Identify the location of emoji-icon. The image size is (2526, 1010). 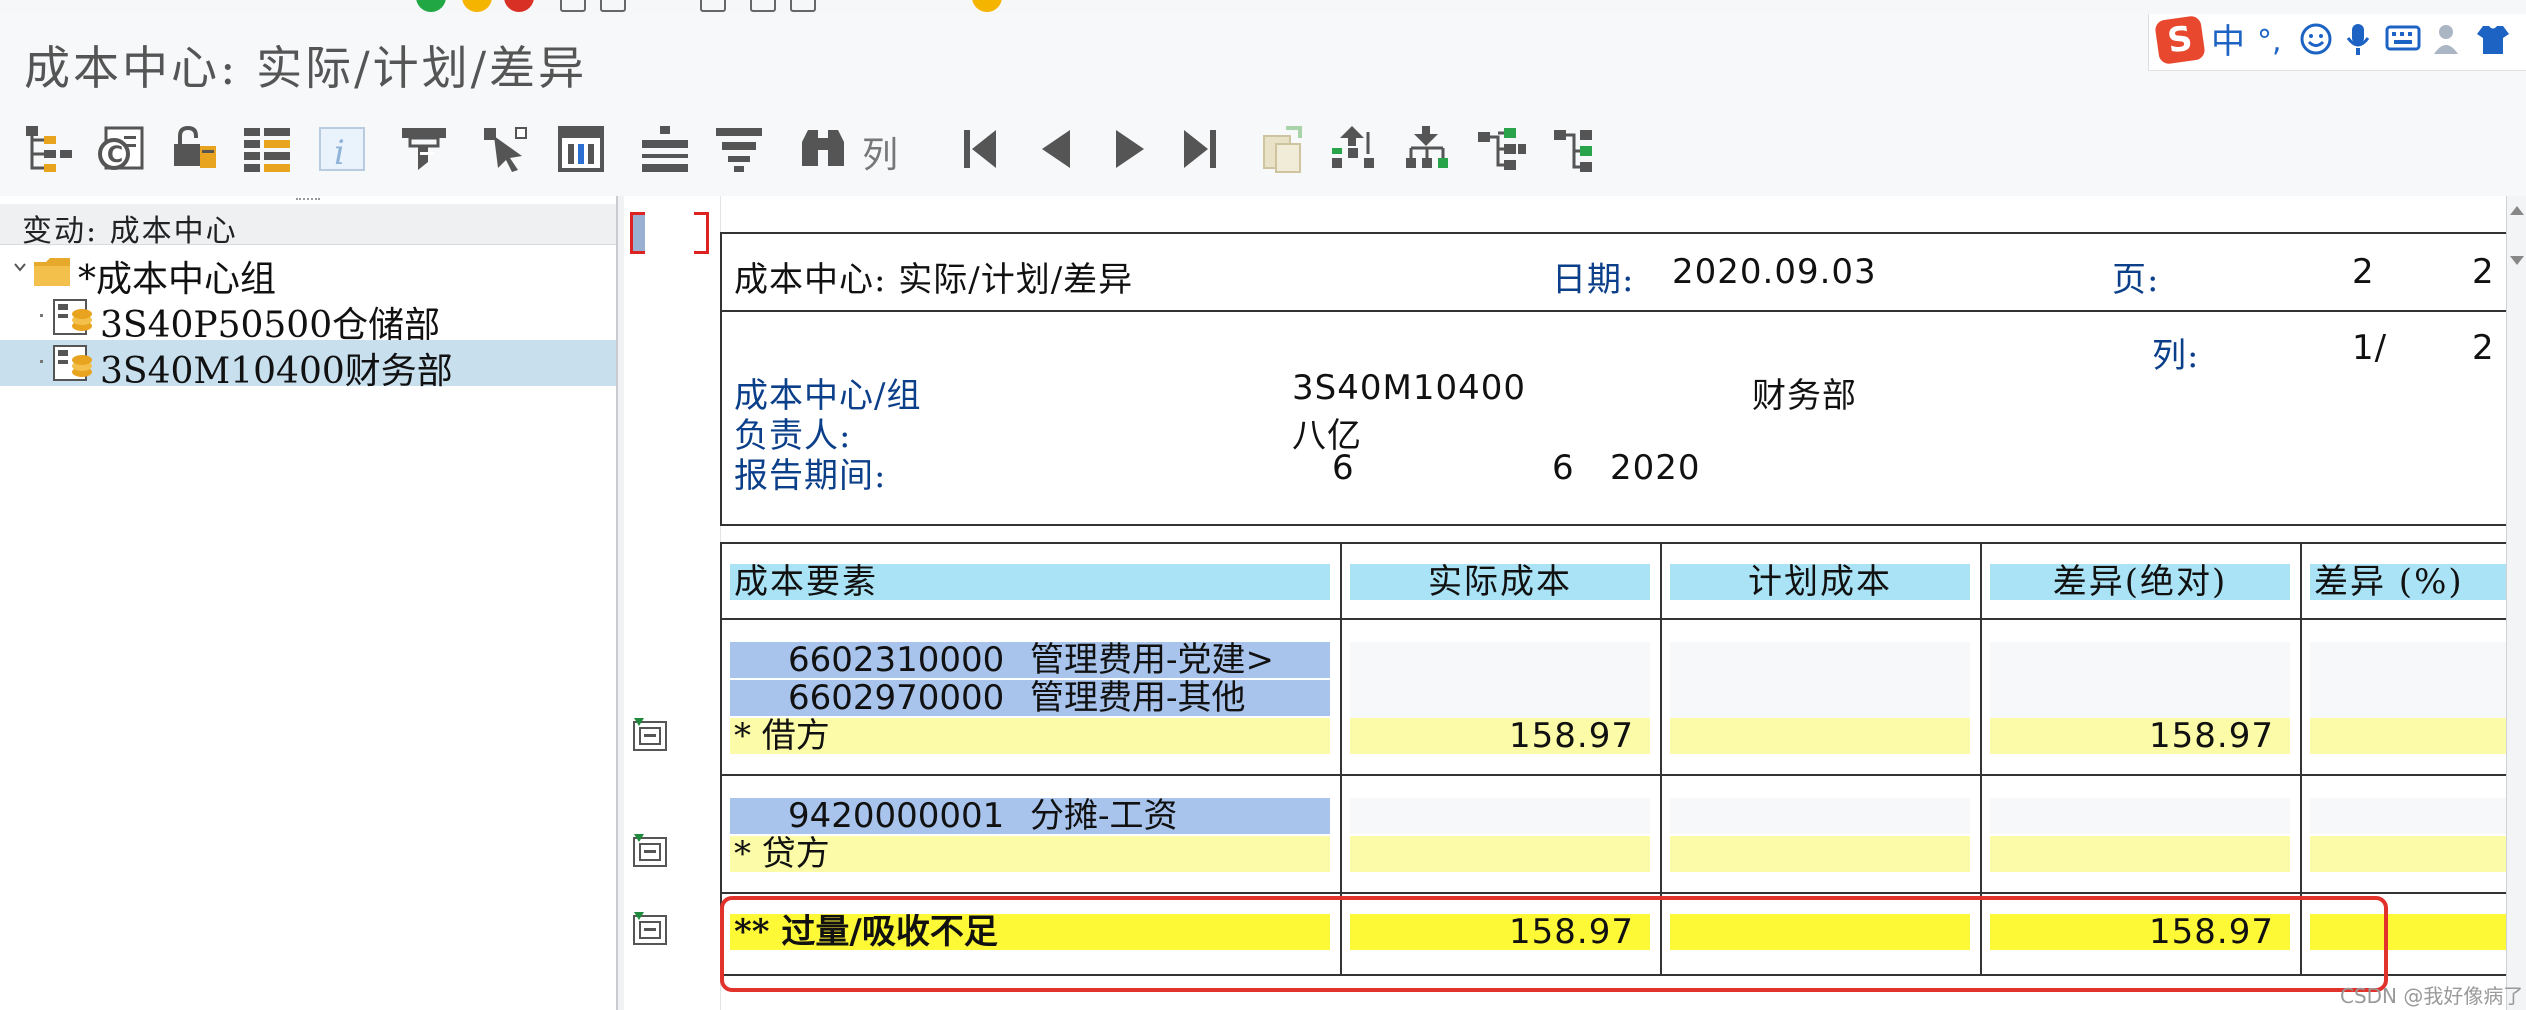
(2316, 43).